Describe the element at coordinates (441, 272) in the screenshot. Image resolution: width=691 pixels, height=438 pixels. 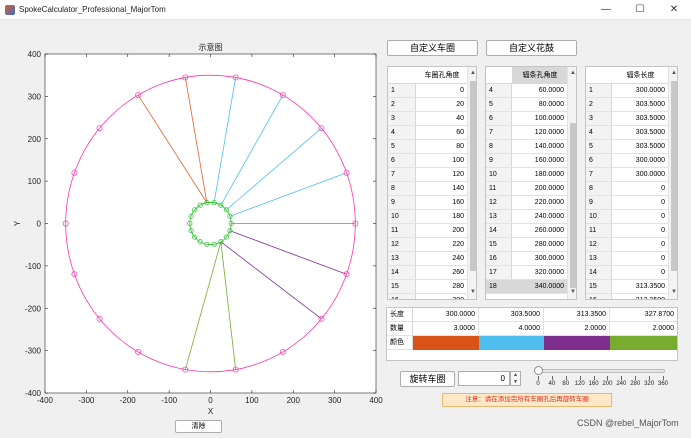
I see `table-cell: 260` at that location.